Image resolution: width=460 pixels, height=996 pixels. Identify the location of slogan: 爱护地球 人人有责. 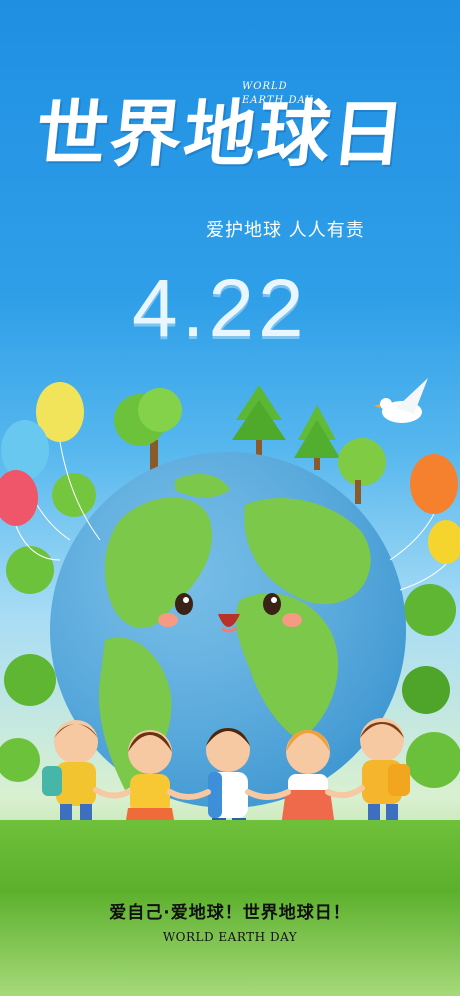
(285, 230).